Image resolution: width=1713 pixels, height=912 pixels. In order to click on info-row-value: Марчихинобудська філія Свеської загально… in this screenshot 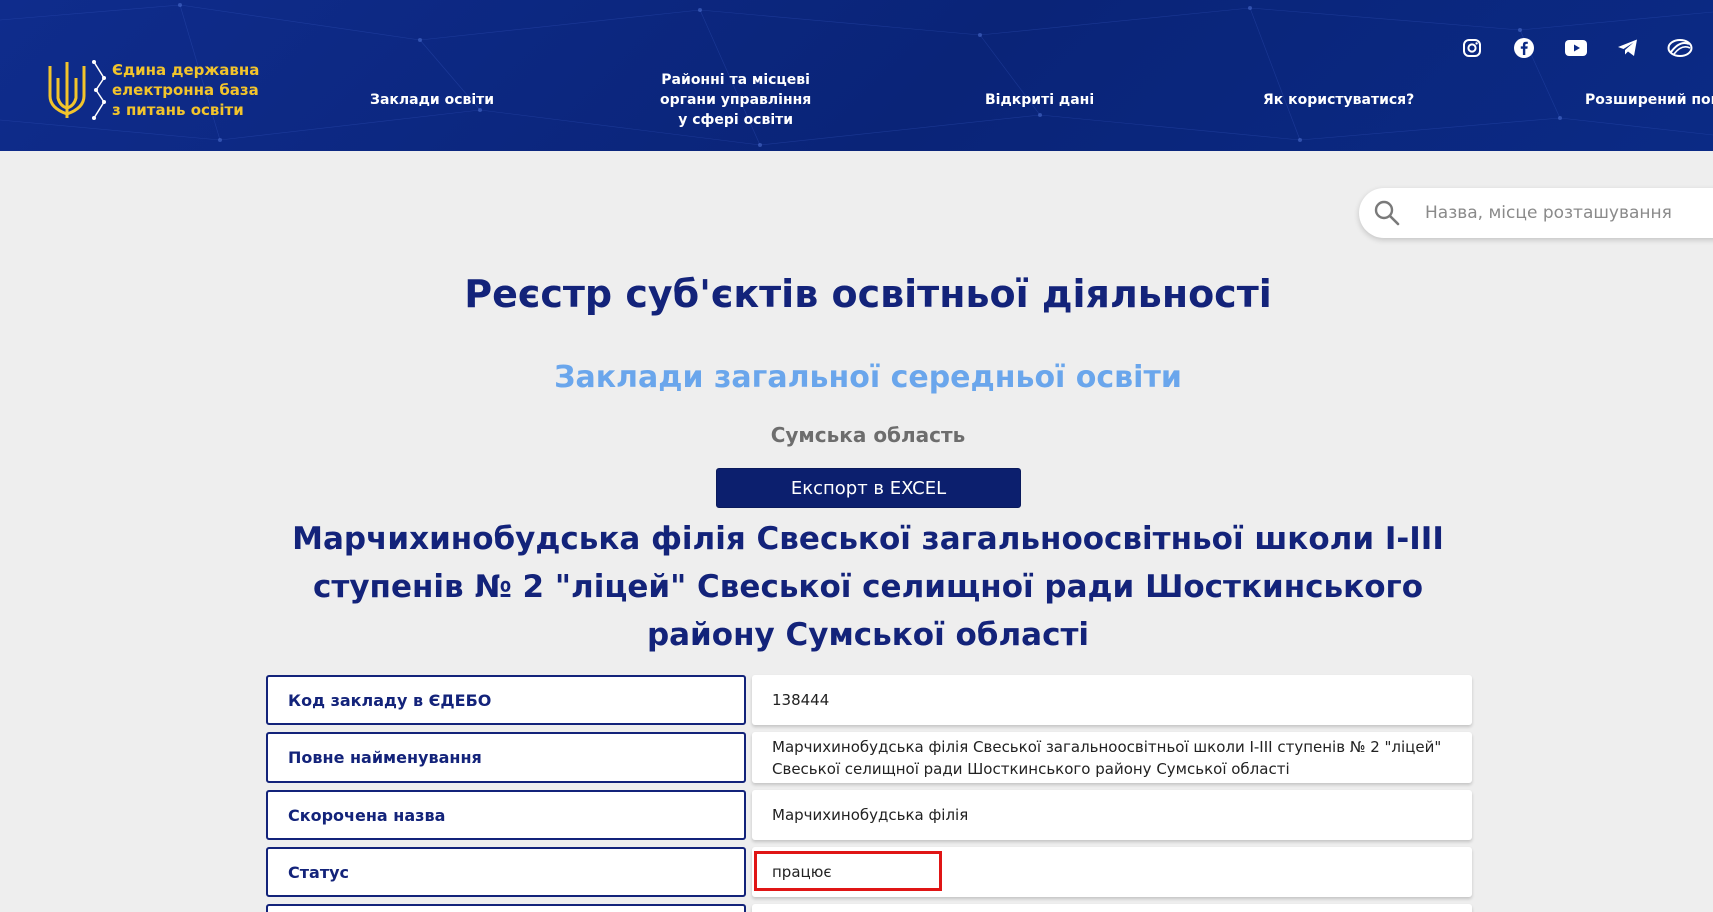, I will do `click(1112, 757)`.